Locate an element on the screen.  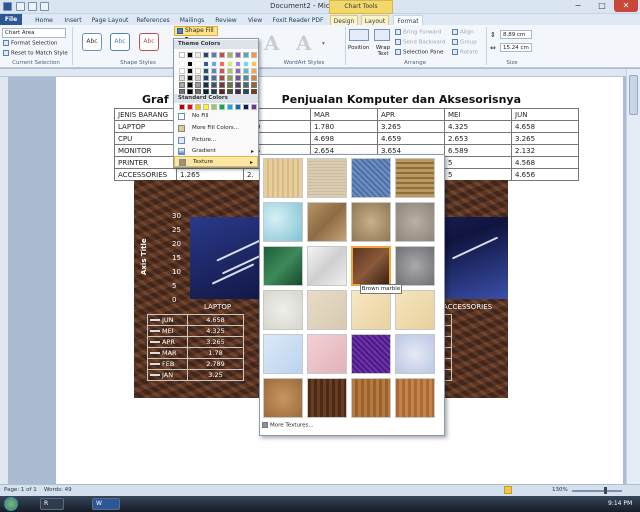
table-cell: 4.568 is located at coordinates (545, 162).